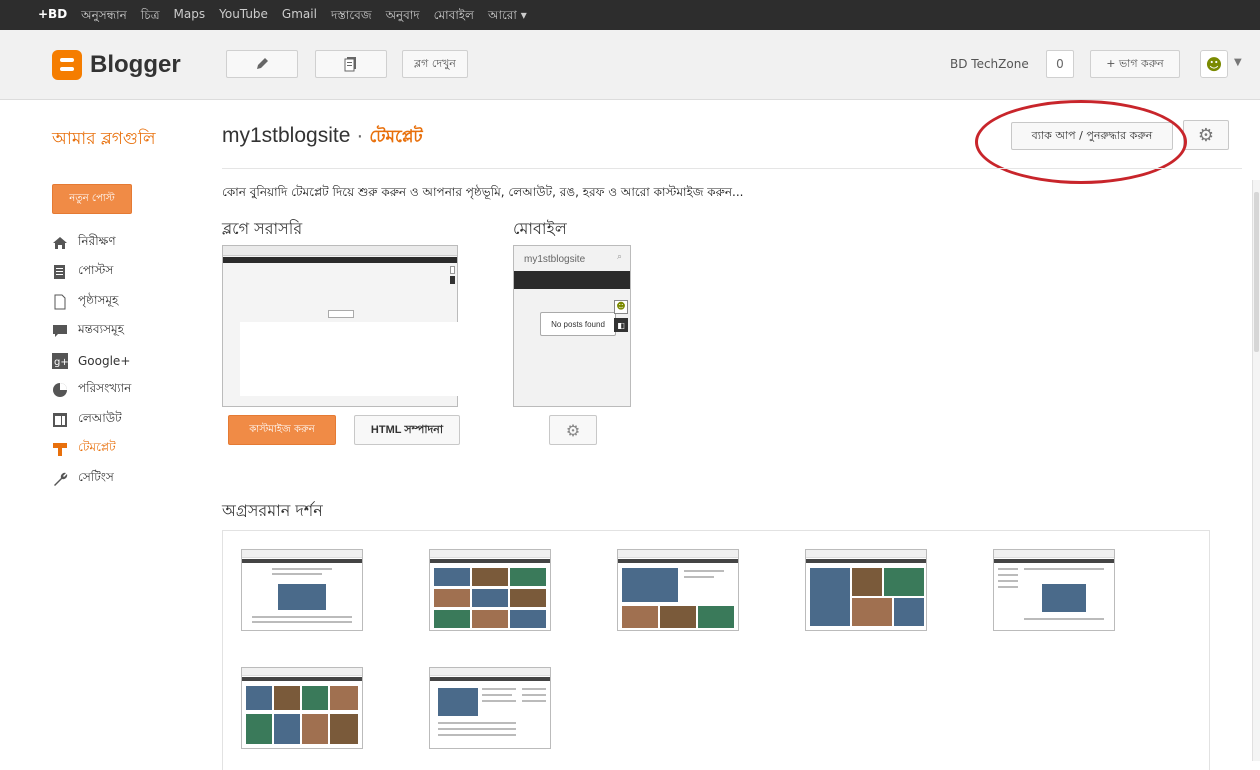 The image size is (1260, 770). I want to click on google-bar-item-gmail: Gmail, so click(299, 17).